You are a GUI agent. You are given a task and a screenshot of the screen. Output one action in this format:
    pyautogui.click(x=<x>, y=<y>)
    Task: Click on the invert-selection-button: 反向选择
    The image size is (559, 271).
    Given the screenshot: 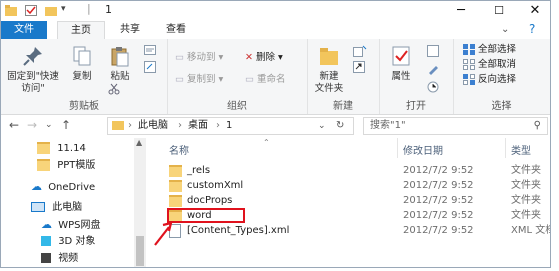 What is the action you would take?
    pyautogui.click(x=489, y=80)
    